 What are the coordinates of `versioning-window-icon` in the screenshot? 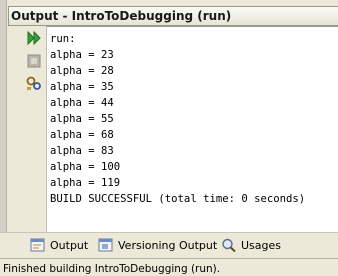 It's located at (105, 244).